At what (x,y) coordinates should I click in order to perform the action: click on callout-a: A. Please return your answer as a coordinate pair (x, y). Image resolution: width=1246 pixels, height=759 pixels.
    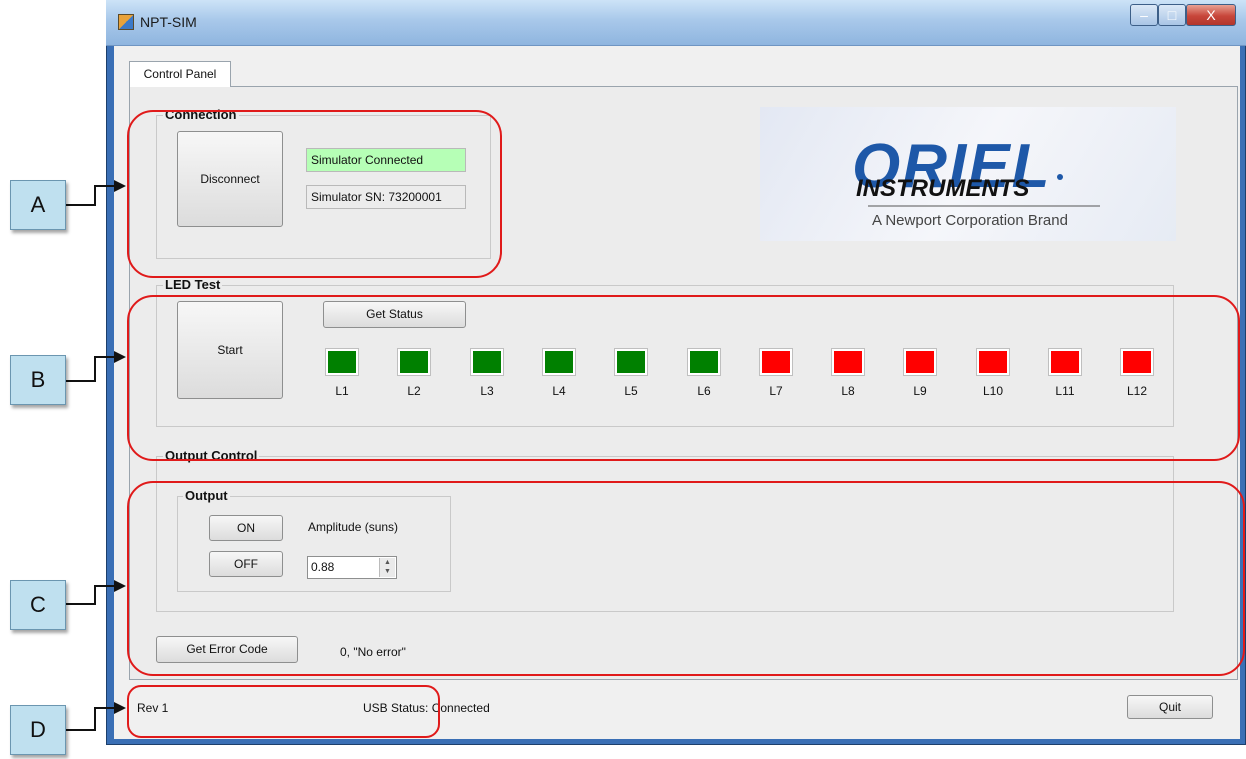
    Looking at the image, I should click on (38, 205).